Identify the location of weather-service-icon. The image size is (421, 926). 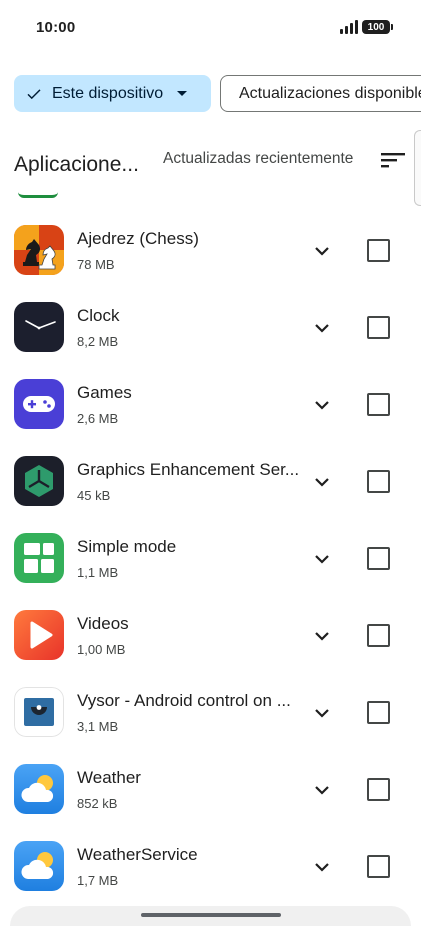
(39, 866).